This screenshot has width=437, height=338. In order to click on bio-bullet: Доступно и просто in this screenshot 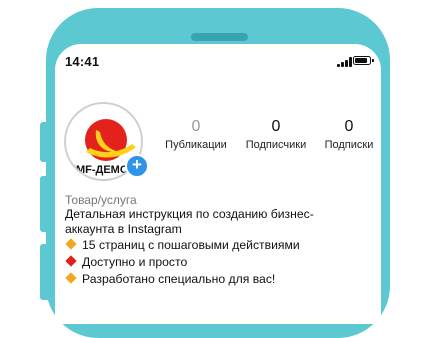, I will do `click(126, 262)`.